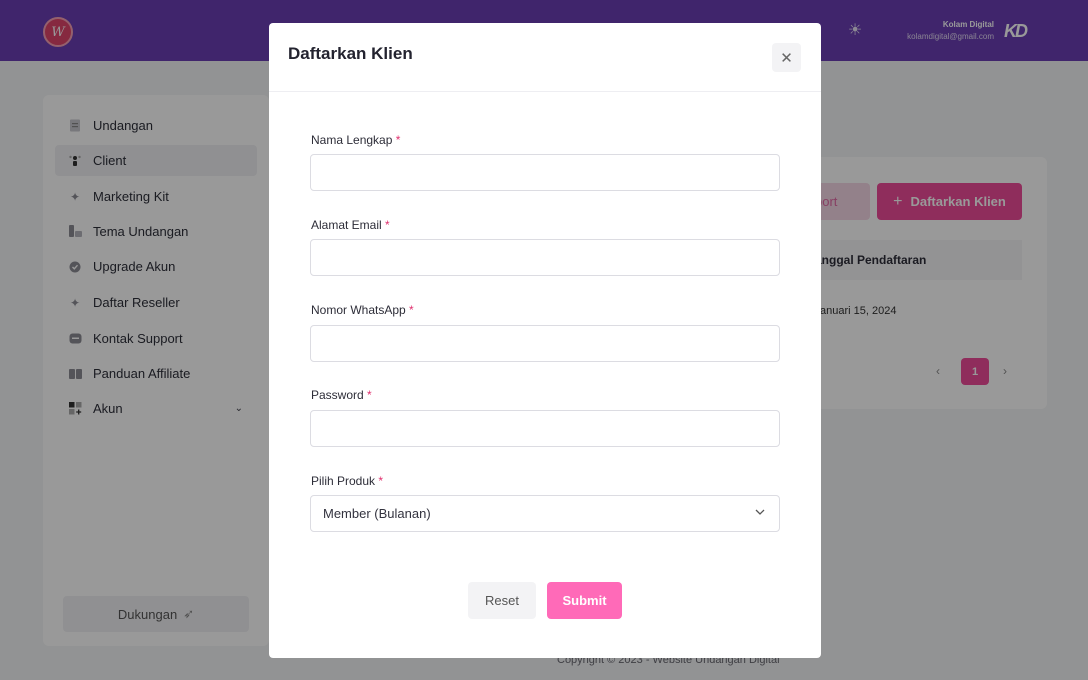  Describe the element at coordinates (545, 343) in the screenshot. I see `whatsapp-field` at that location.